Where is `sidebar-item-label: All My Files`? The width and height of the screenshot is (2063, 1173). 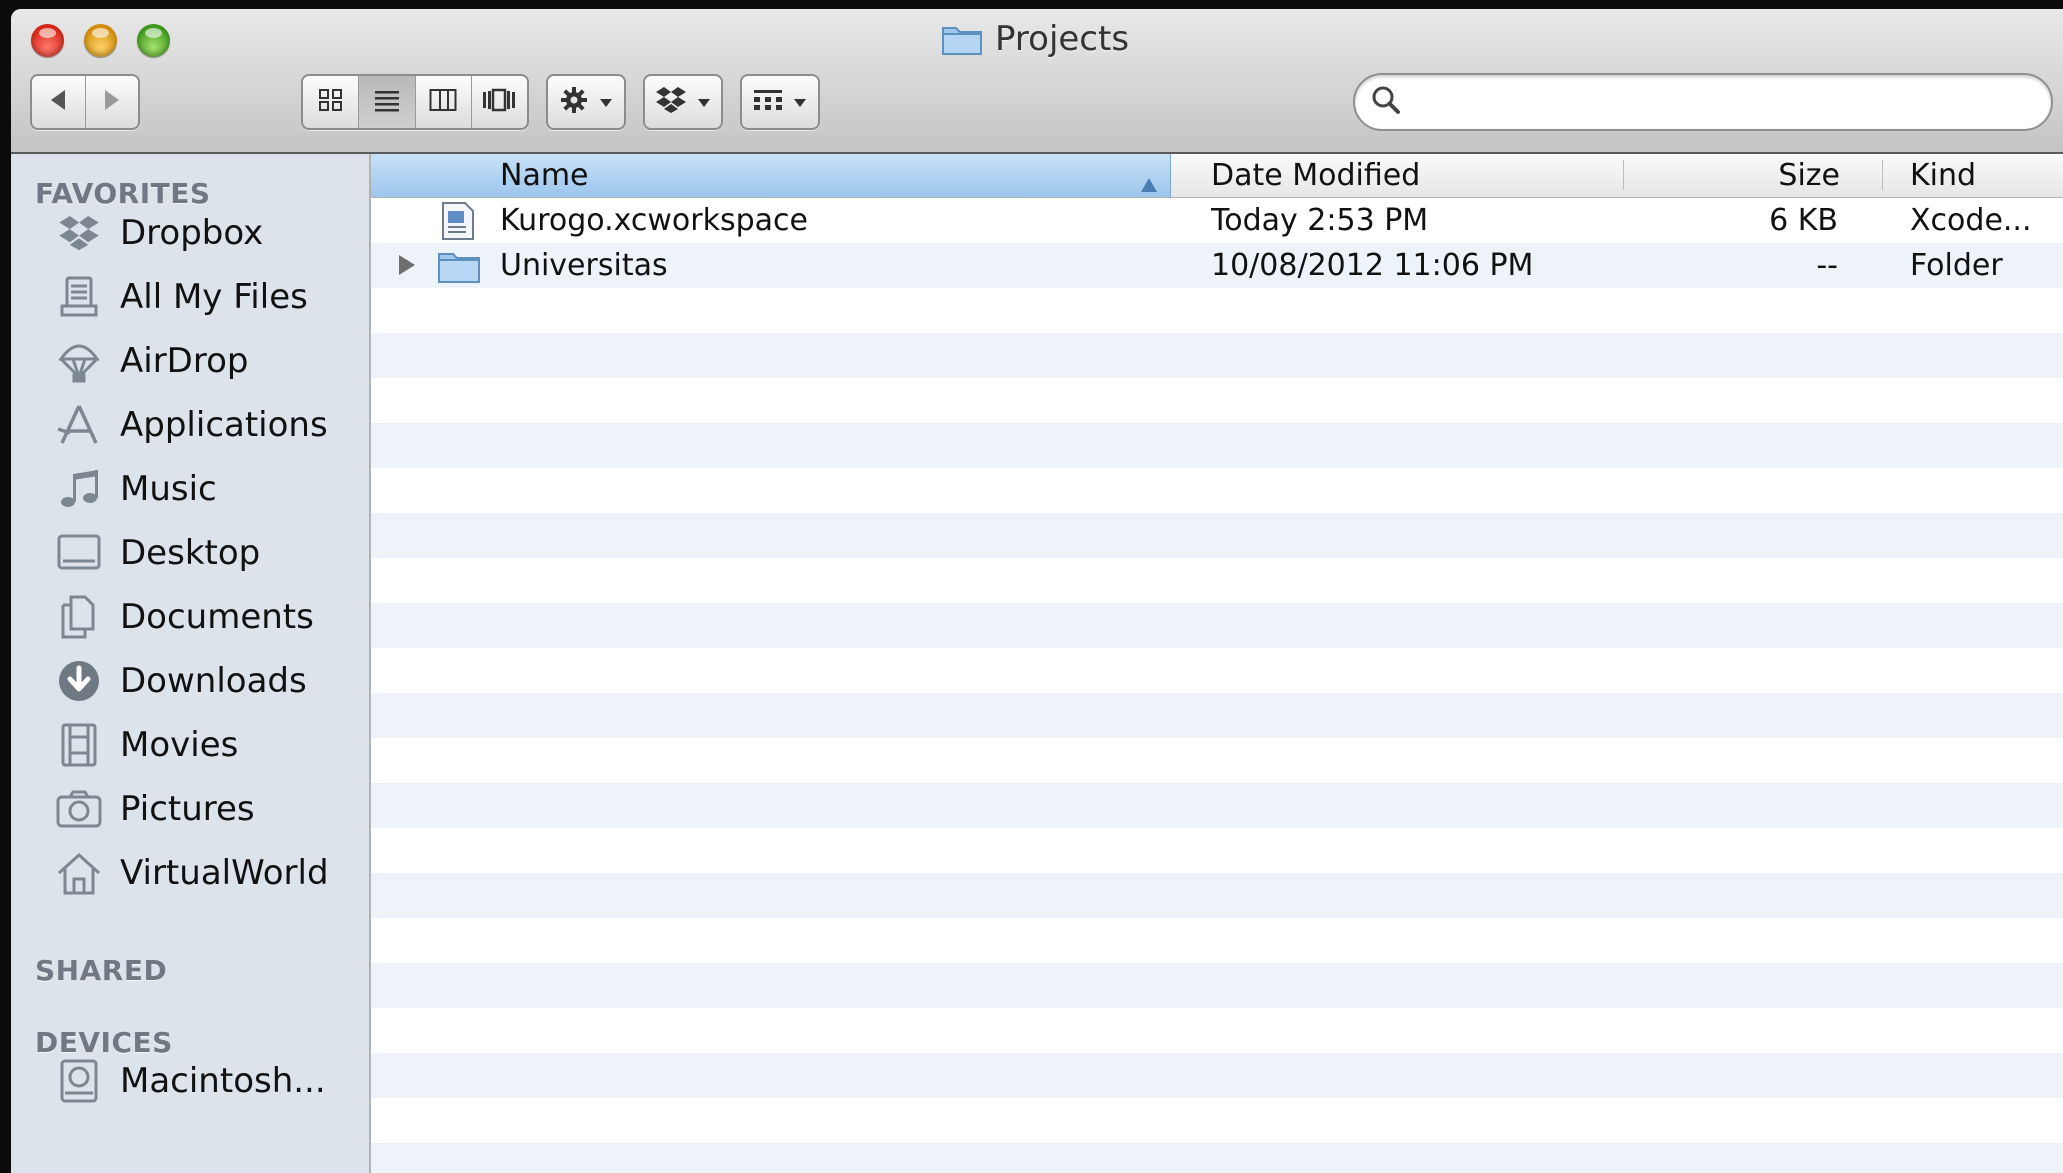 sidebar-item-label: All My Files is located at coordinates (214, 297).